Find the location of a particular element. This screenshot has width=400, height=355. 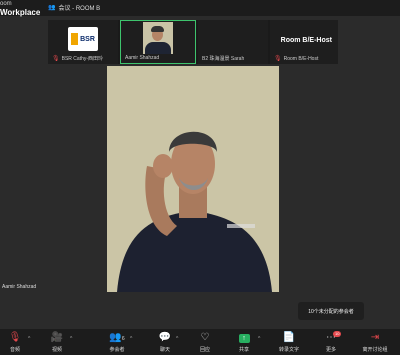

video-off-icon: 🎥 is located at coordinates (57, 337).